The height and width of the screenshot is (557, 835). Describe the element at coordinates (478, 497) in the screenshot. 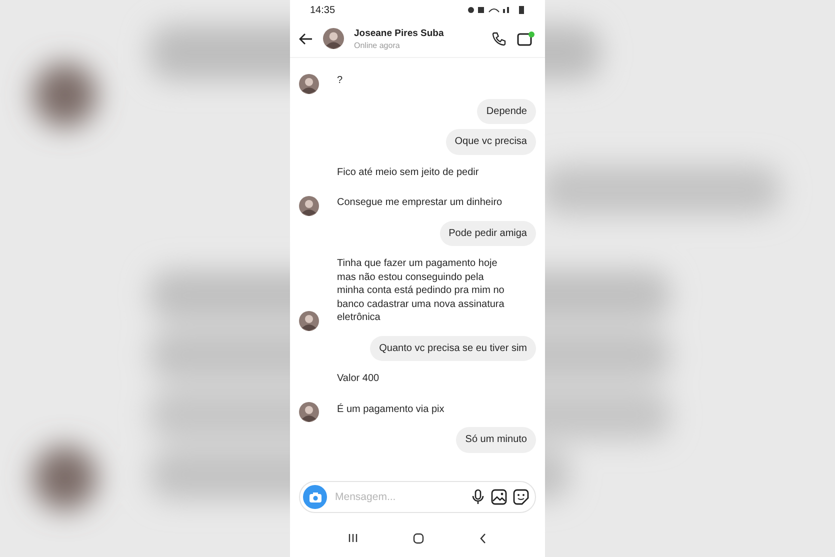

I see `microphone-icon` at that location.